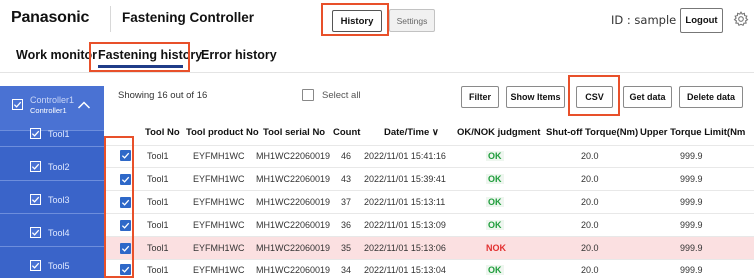 This screenshot has width=754, height=278. I want to click on controller-subname: Controller1, so click(48, 110).